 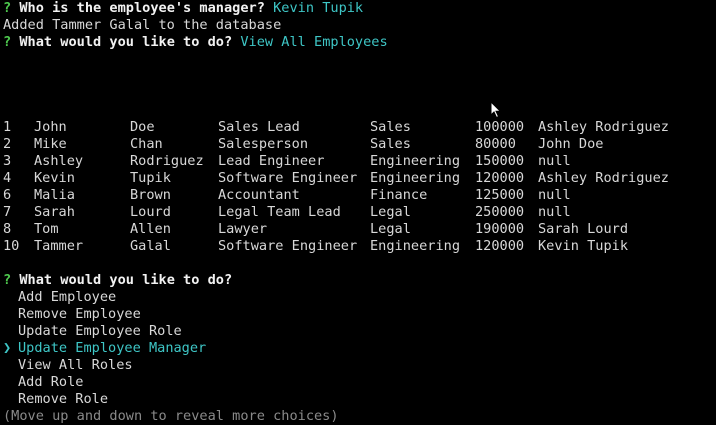 I want to click on menu-question-line: ? What would you like to do?, so click(x=359, y=280).